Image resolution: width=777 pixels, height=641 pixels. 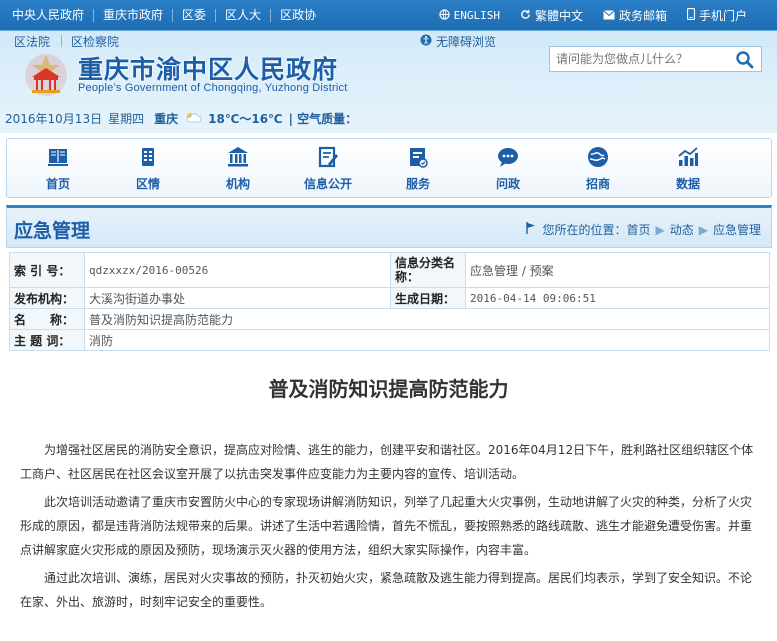 What do you see at coordinates (466, 42) in the screenshot?
I see `accessibility-label: 无障碍浏览` at bounding box center [466, 42].